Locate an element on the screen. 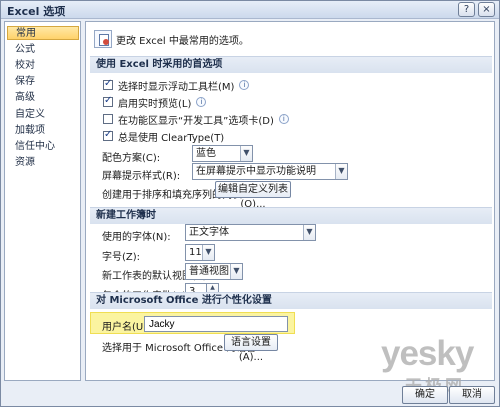 This screenshot has width=500, height=407. color-scheme-value: 蓝色 is located at coordinates (206, 153).